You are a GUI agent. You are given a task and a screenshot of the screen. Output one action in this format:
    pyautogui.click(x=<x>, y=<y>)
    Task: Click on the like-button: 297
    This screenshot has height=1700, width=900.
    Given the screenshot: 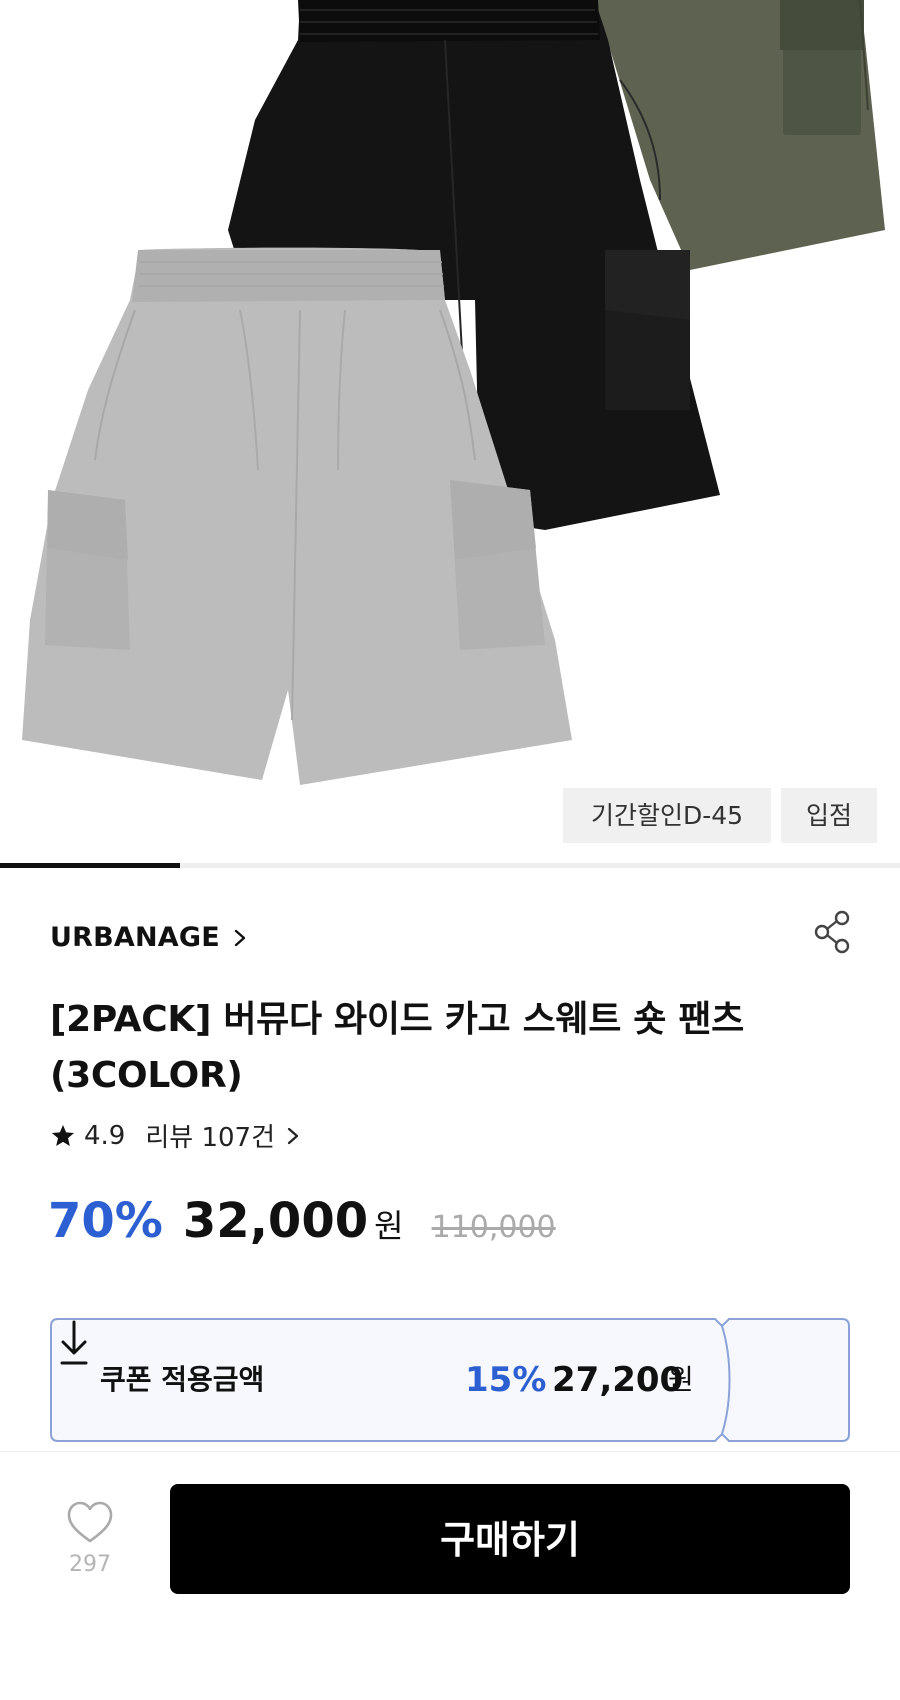 What is the action you would take?
    pyautogui.click(x=90, y=1545)
    